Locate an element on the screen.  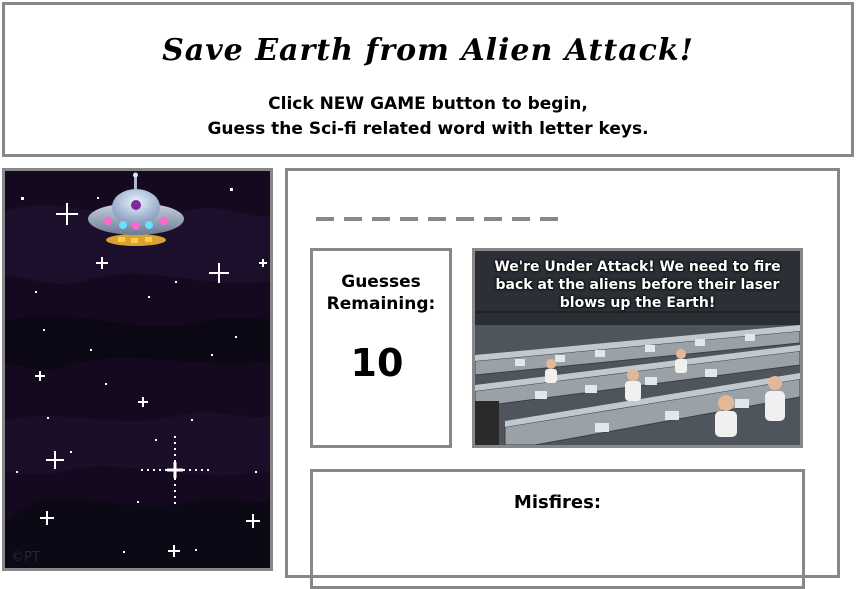
guesses-box: Guesses Remaining: 10 is located at coordinates (381, 348).